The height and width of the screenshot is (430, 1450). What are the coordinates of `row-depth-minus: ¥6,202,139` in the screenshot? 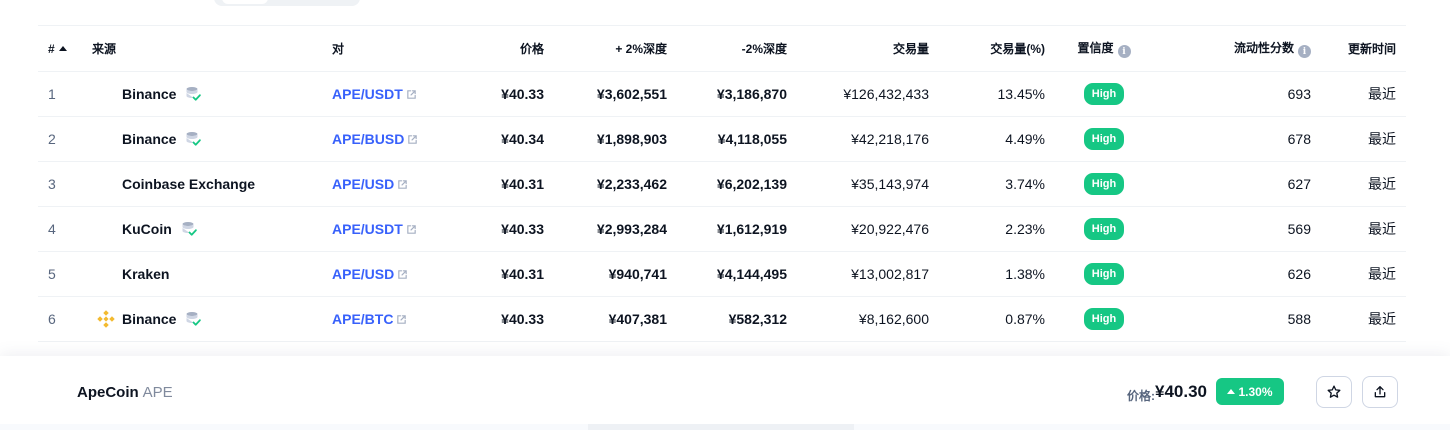 It's located at (727, 184).